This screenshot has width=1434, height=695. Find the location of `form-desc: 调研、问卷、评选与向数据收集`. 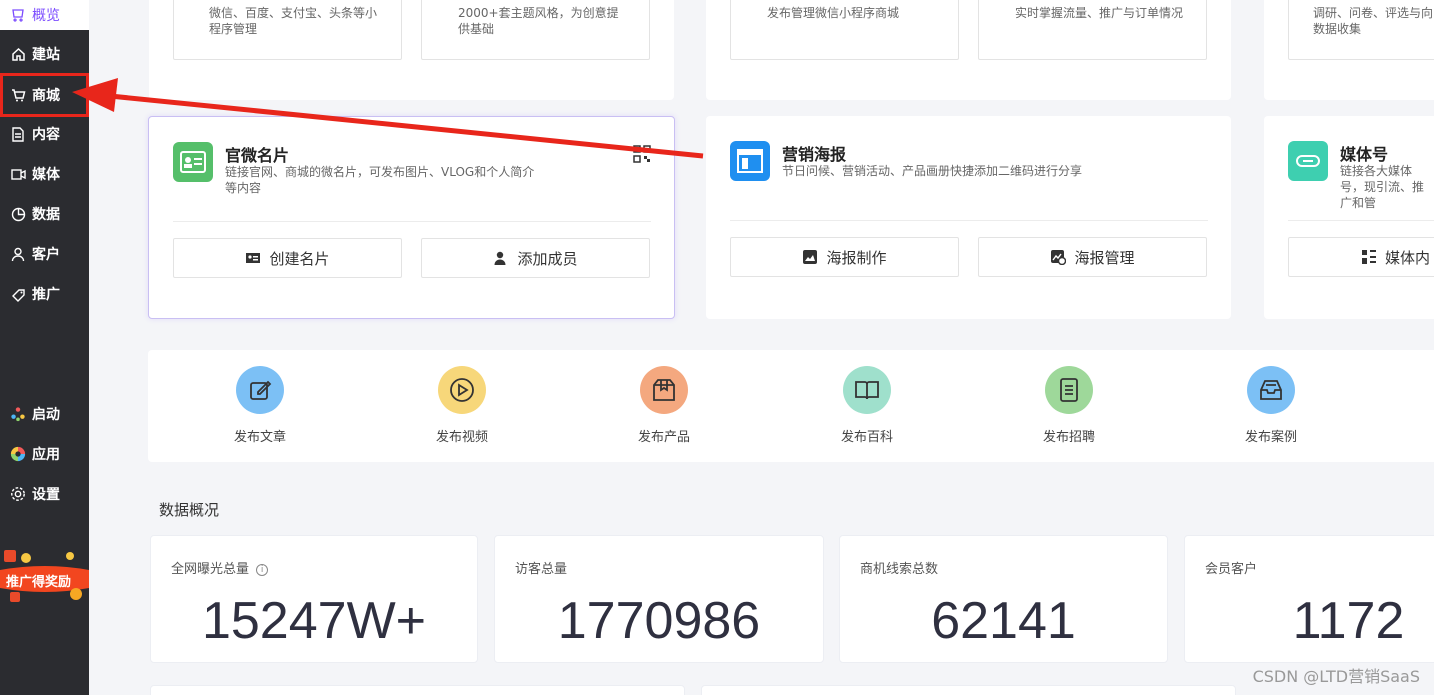

form-desc: 调研、问卷、评选与向数据收集 is located at coordinates (1373, 21).